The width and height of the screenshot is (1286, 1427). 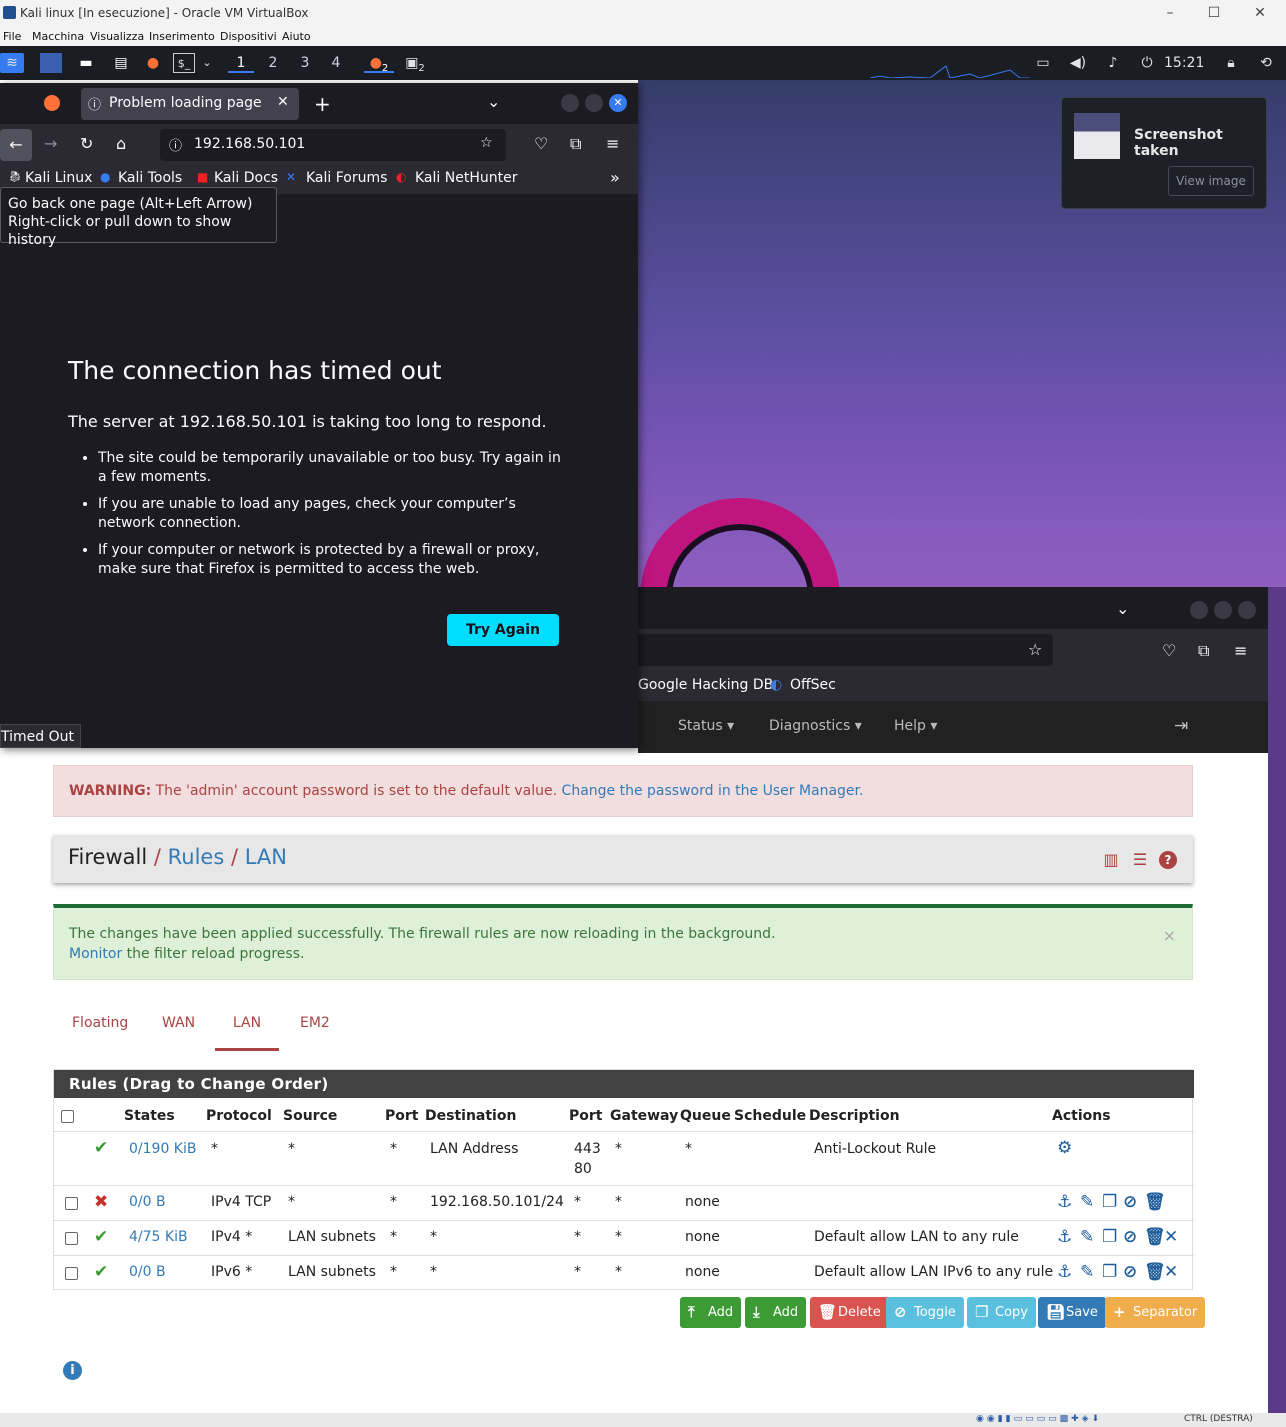 I want to click on home-icon: ⌂, so click(x=121, y=143).